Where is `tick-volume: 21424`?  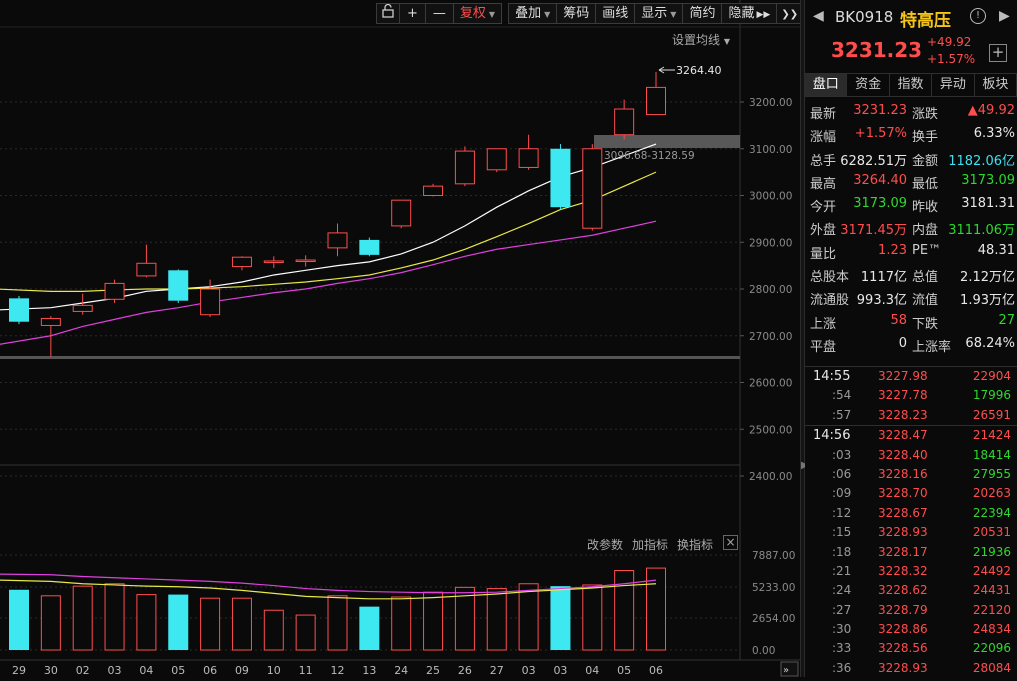
tick-volume: 21424 is located at coordinates (991, 435).